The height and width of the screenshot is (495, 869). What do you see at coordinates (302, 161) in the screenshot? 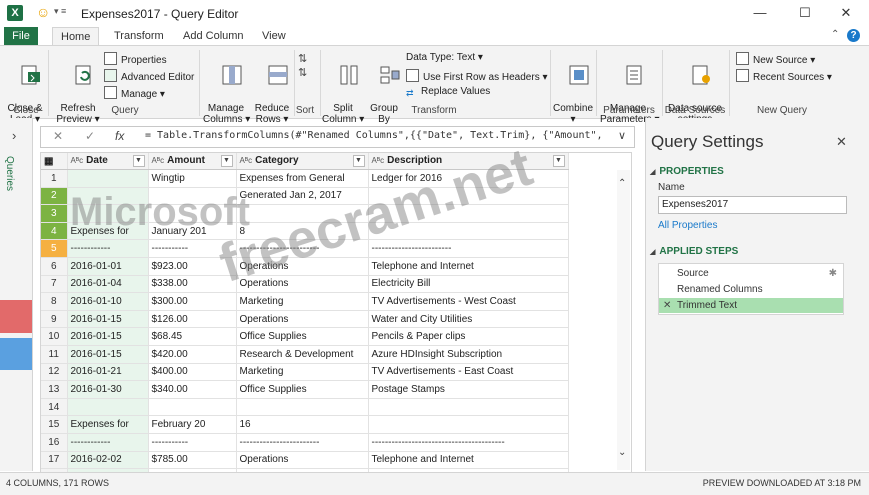
I see `column-header-category: Aᴮᴄ Category ▼` at bounding box center [302, 161].